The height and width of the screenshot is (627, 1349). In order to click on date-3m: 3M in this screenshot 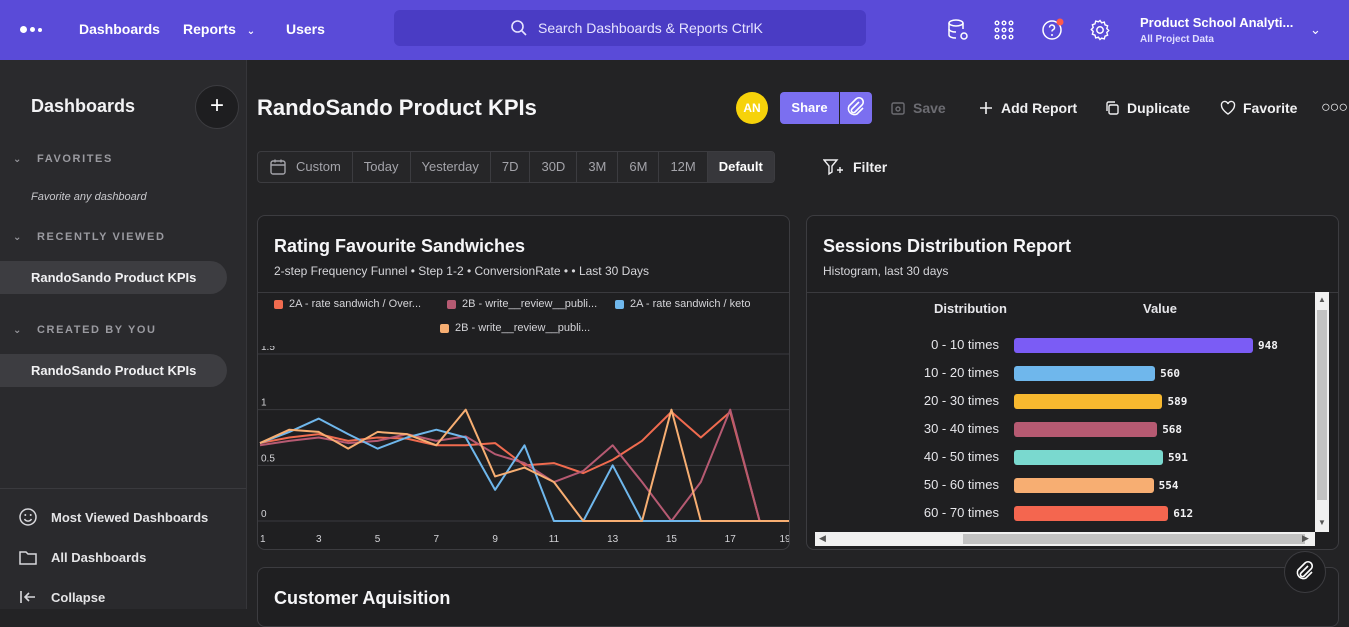, I will do `click(598, 167)`.